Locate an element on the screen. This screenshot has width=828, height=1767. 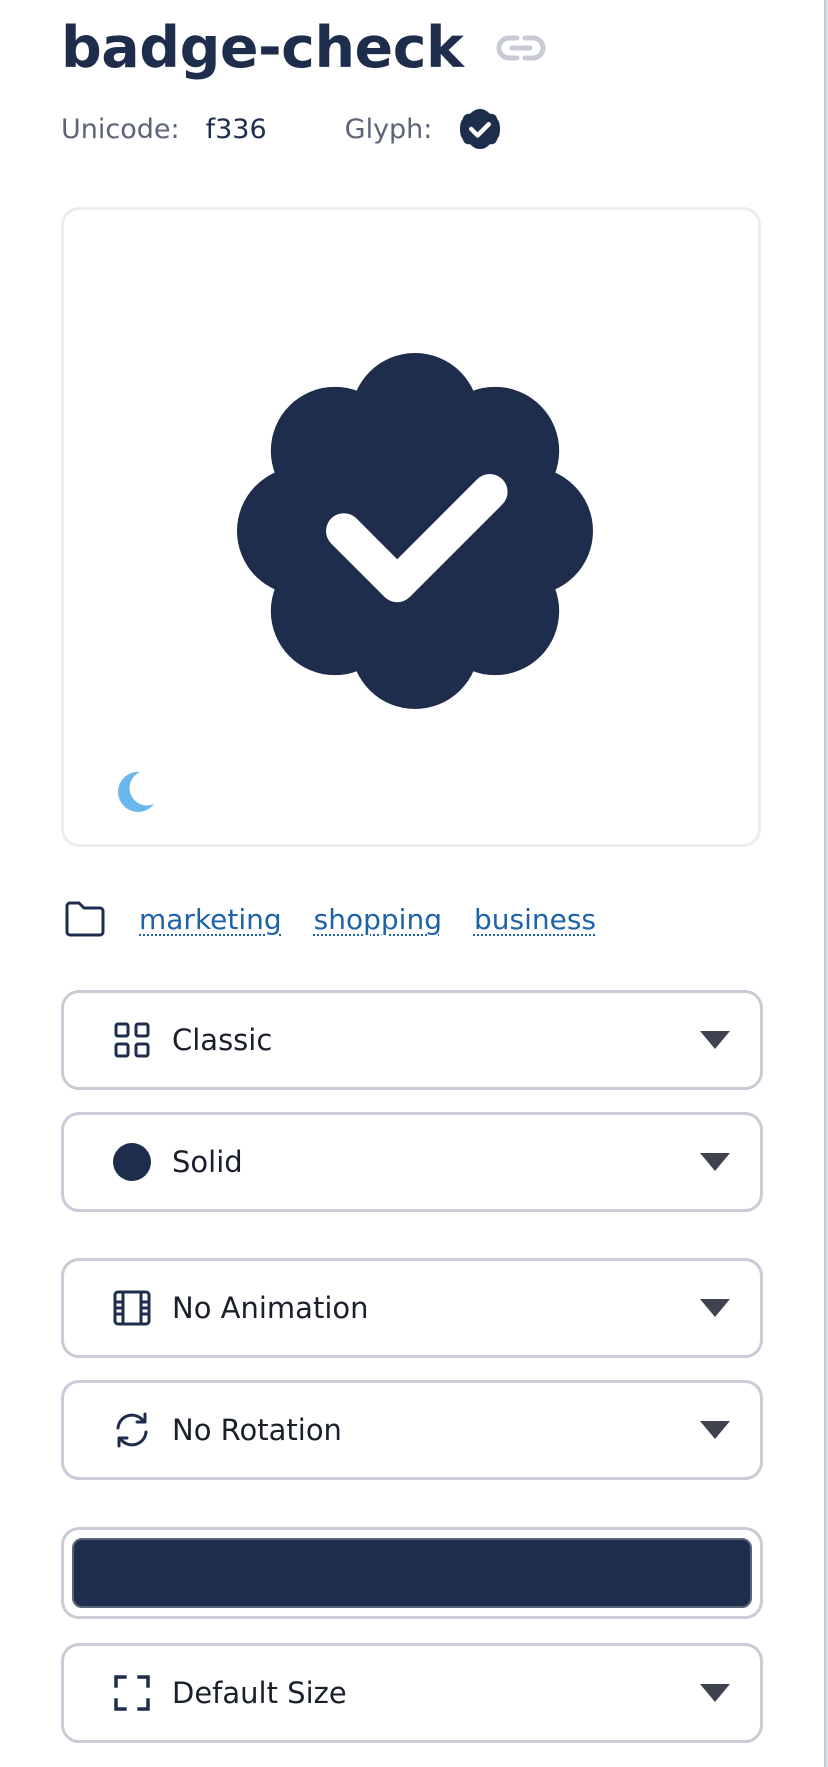
title-row: badge-check is located at coordinates (304, 48).